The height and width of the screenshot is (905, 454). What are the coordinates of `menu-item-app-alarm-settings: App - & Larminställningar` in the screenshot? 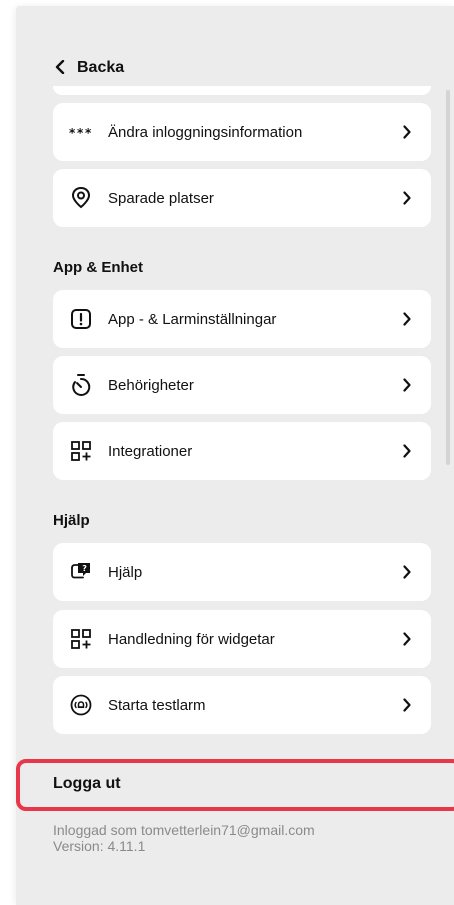 It's located at (242, 319).